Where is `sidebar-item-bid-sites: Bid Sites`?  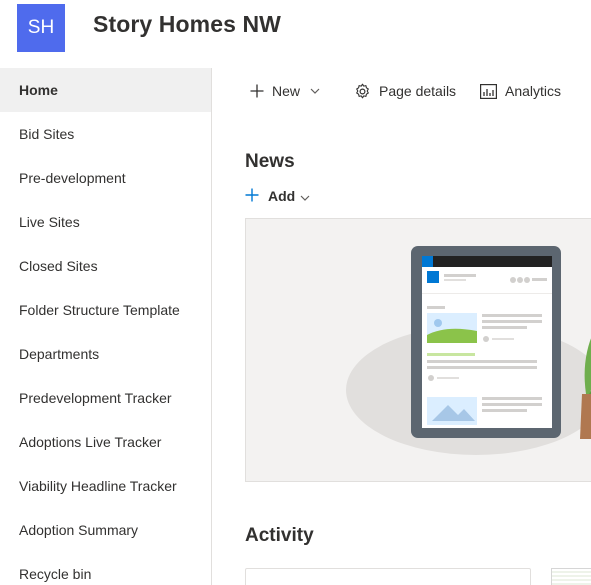 sidebar-item-bid-sites: Bid Sites is located at coordinates (105, 134).